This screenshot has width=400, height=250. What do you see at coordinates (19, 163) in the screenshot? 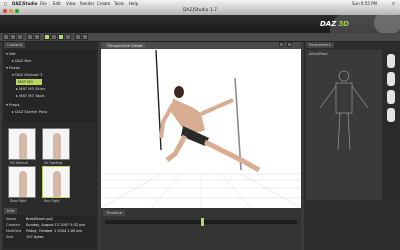
I see `thumbnail-label: M3 Default` at bounding box center [19, 163].